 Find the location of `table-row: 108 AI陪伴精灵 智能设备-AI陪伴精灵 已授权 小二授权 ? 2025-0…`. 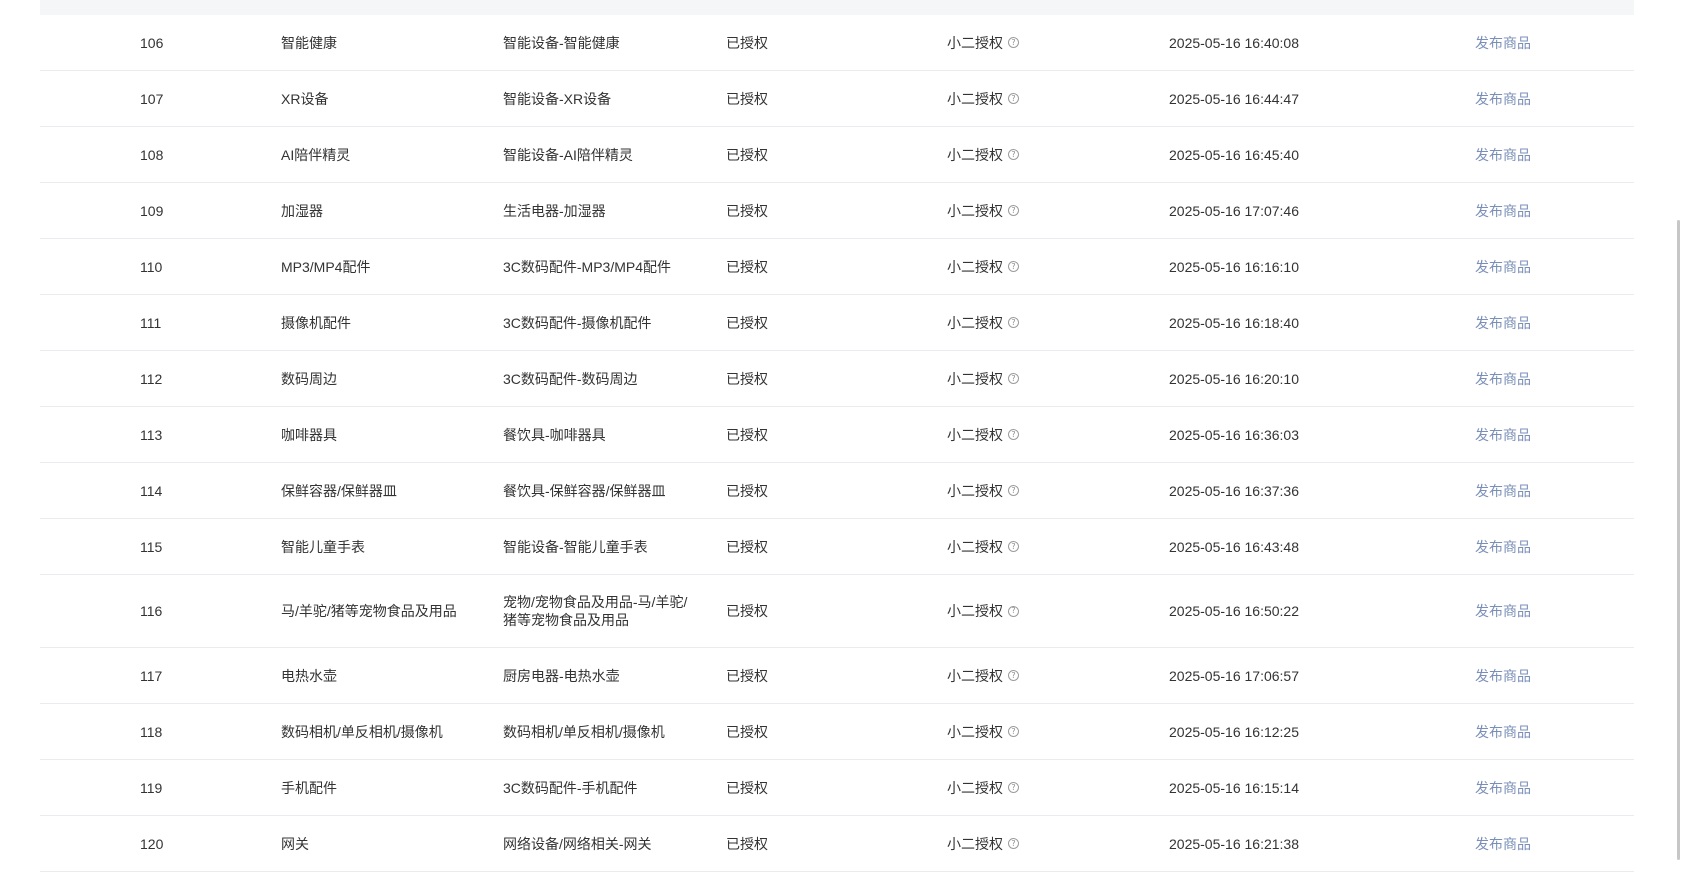

table-row: 108 AI陪伴精灵 智能设备-AI陪伴精灵 已授权 小二授权 ? 2025-0… is located at coordinates (837, 155).